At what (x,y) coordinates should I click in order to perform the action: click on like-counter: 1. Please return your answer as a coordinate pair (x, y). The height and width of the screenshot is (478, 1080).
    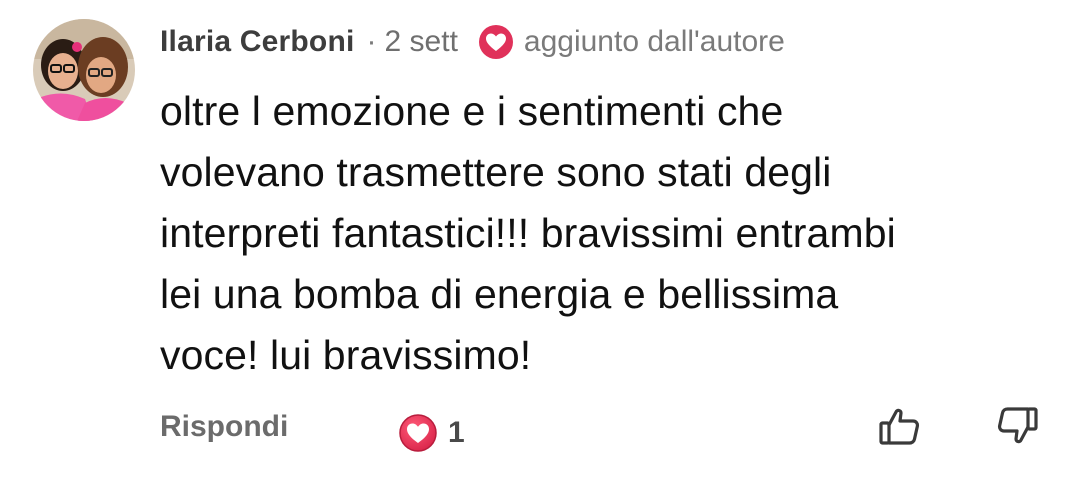
    Looking at the image, I should click on (431, 433).